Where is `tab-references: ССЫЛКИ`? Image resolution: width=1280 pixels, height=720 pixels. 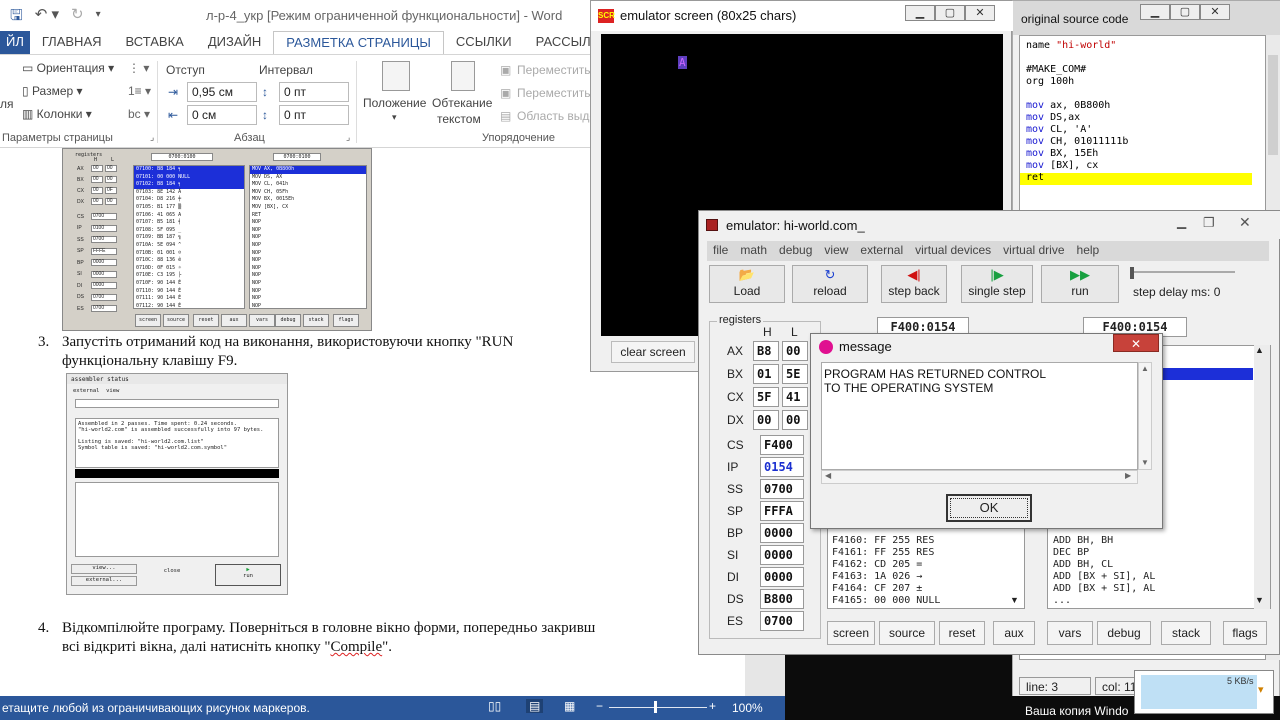 tab-references: ССЫЛКИ is located at coordinates (484, 43).